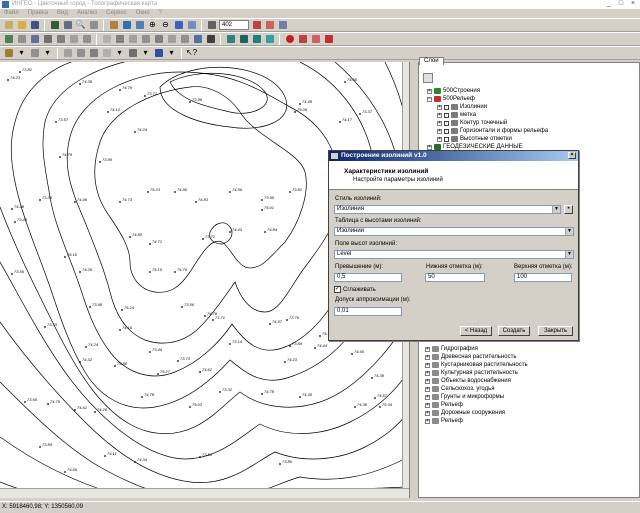 The height and width of the screenshot is (513, 640). Describe the element at coordinates (67, 53) in the screenshot. I see `hatch-icon` at that location.